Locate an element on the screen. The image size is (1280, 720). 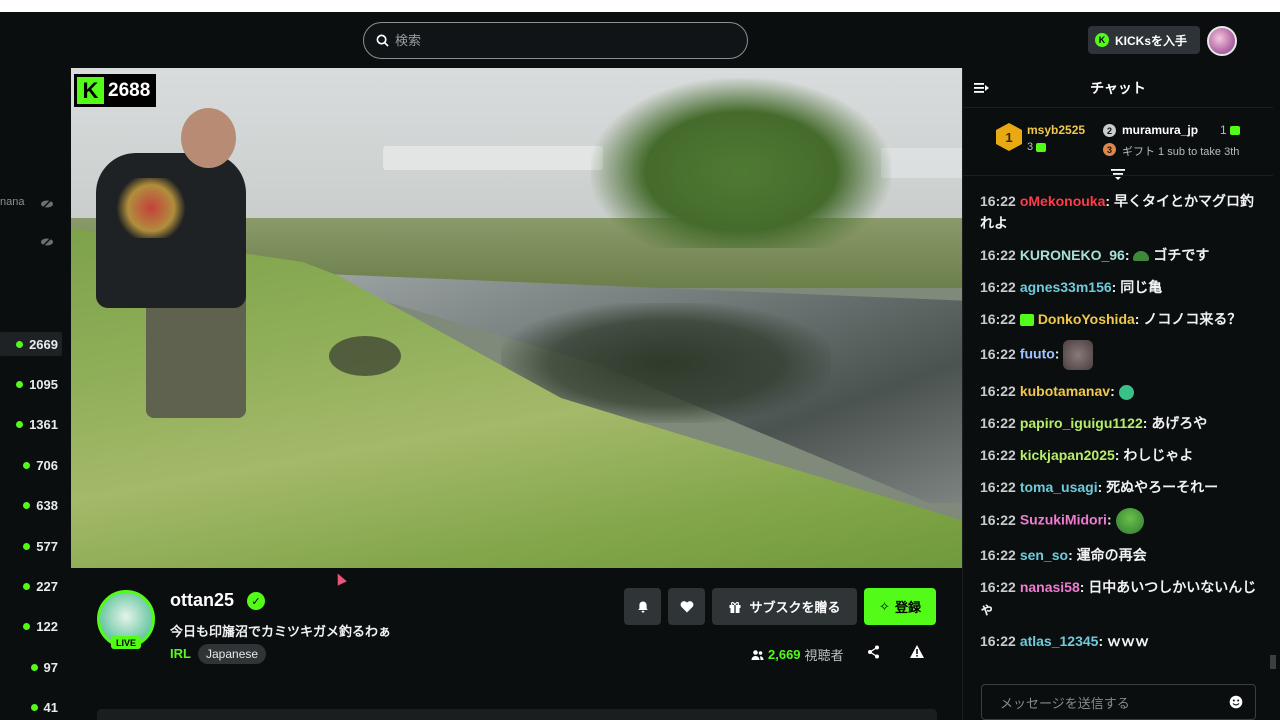
get-kicks-button: K KICKsを入手 is located at coordinates (1144, 40).